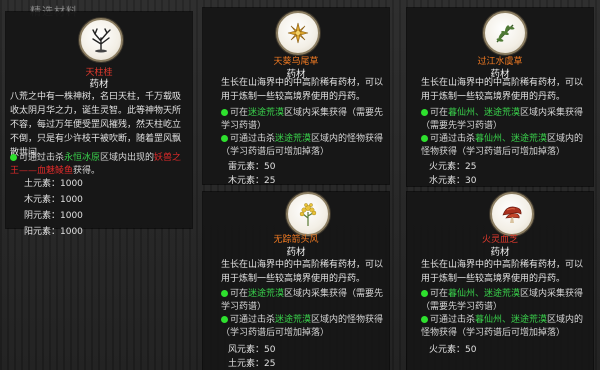 This screenshot has height=370, width=600. What do you see at coordinates (101, 40) in the screenshot?
I see `tree-icon` at bounding box center [101, 40].